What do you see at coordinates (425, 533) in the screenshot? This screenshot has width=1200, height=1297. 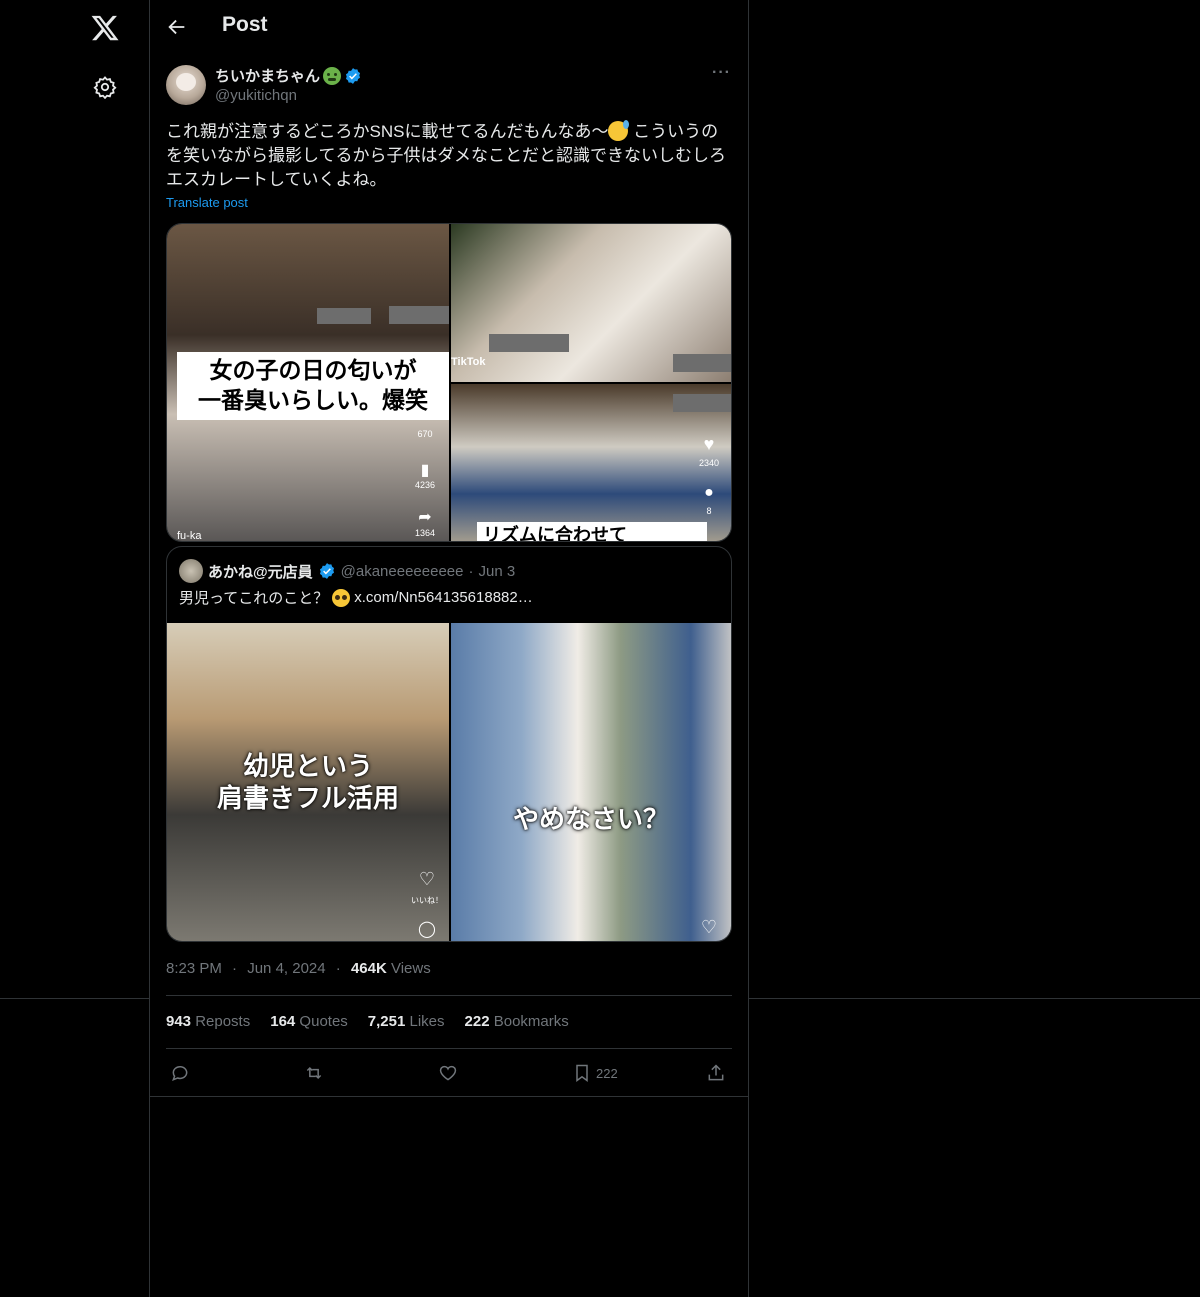 I see `share-count-label: 1364` at bounding box center [425, 533].